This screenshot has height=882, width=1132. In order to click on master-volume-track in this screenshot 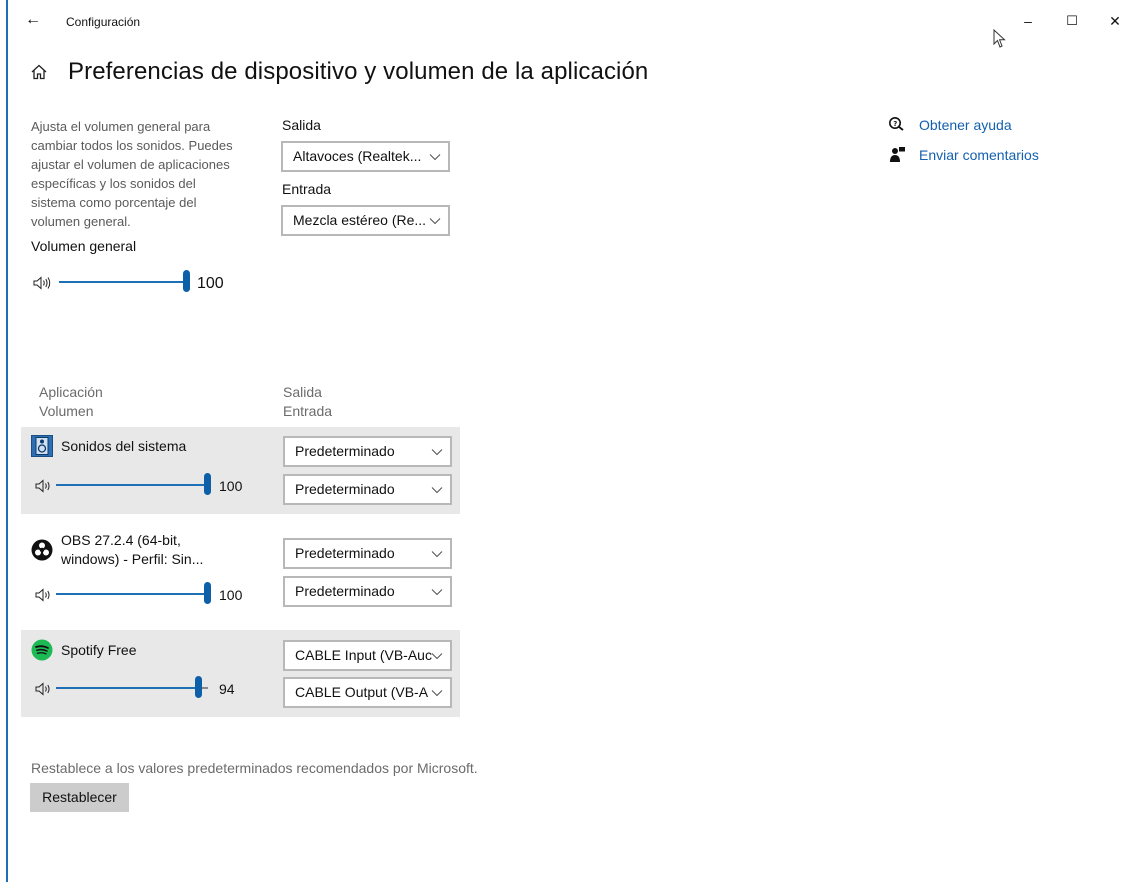, I will do `click(123, 282)`.